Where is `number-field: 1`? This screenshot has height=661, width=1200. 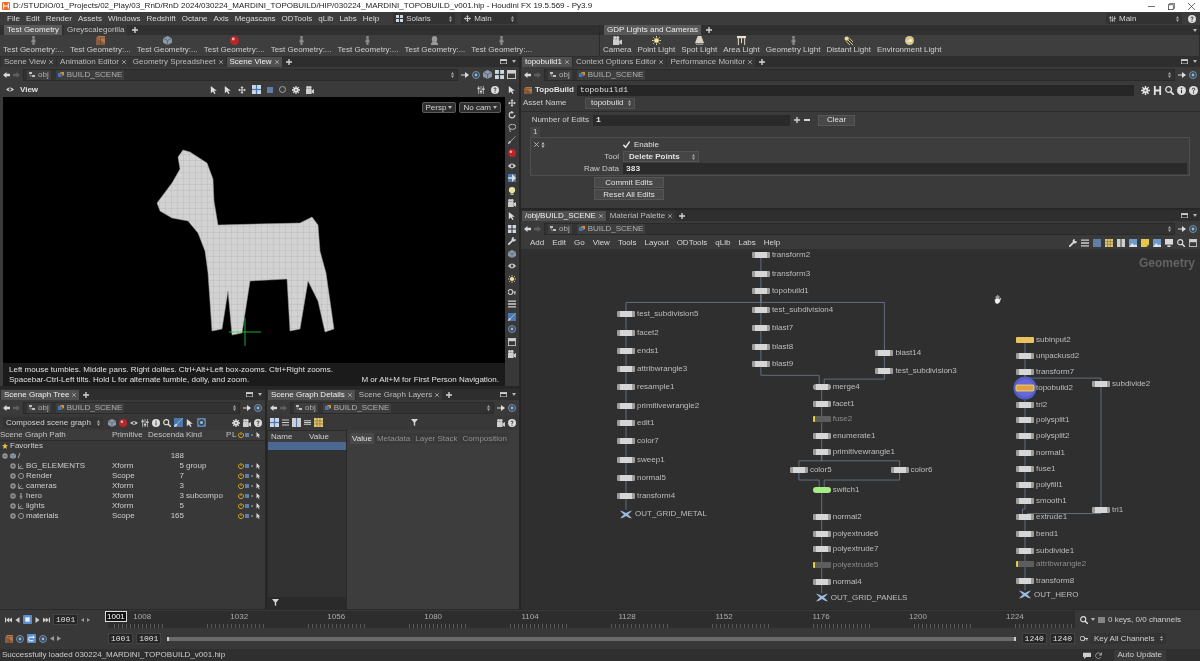 number-field: 1 is located at coordinates (691, 120).